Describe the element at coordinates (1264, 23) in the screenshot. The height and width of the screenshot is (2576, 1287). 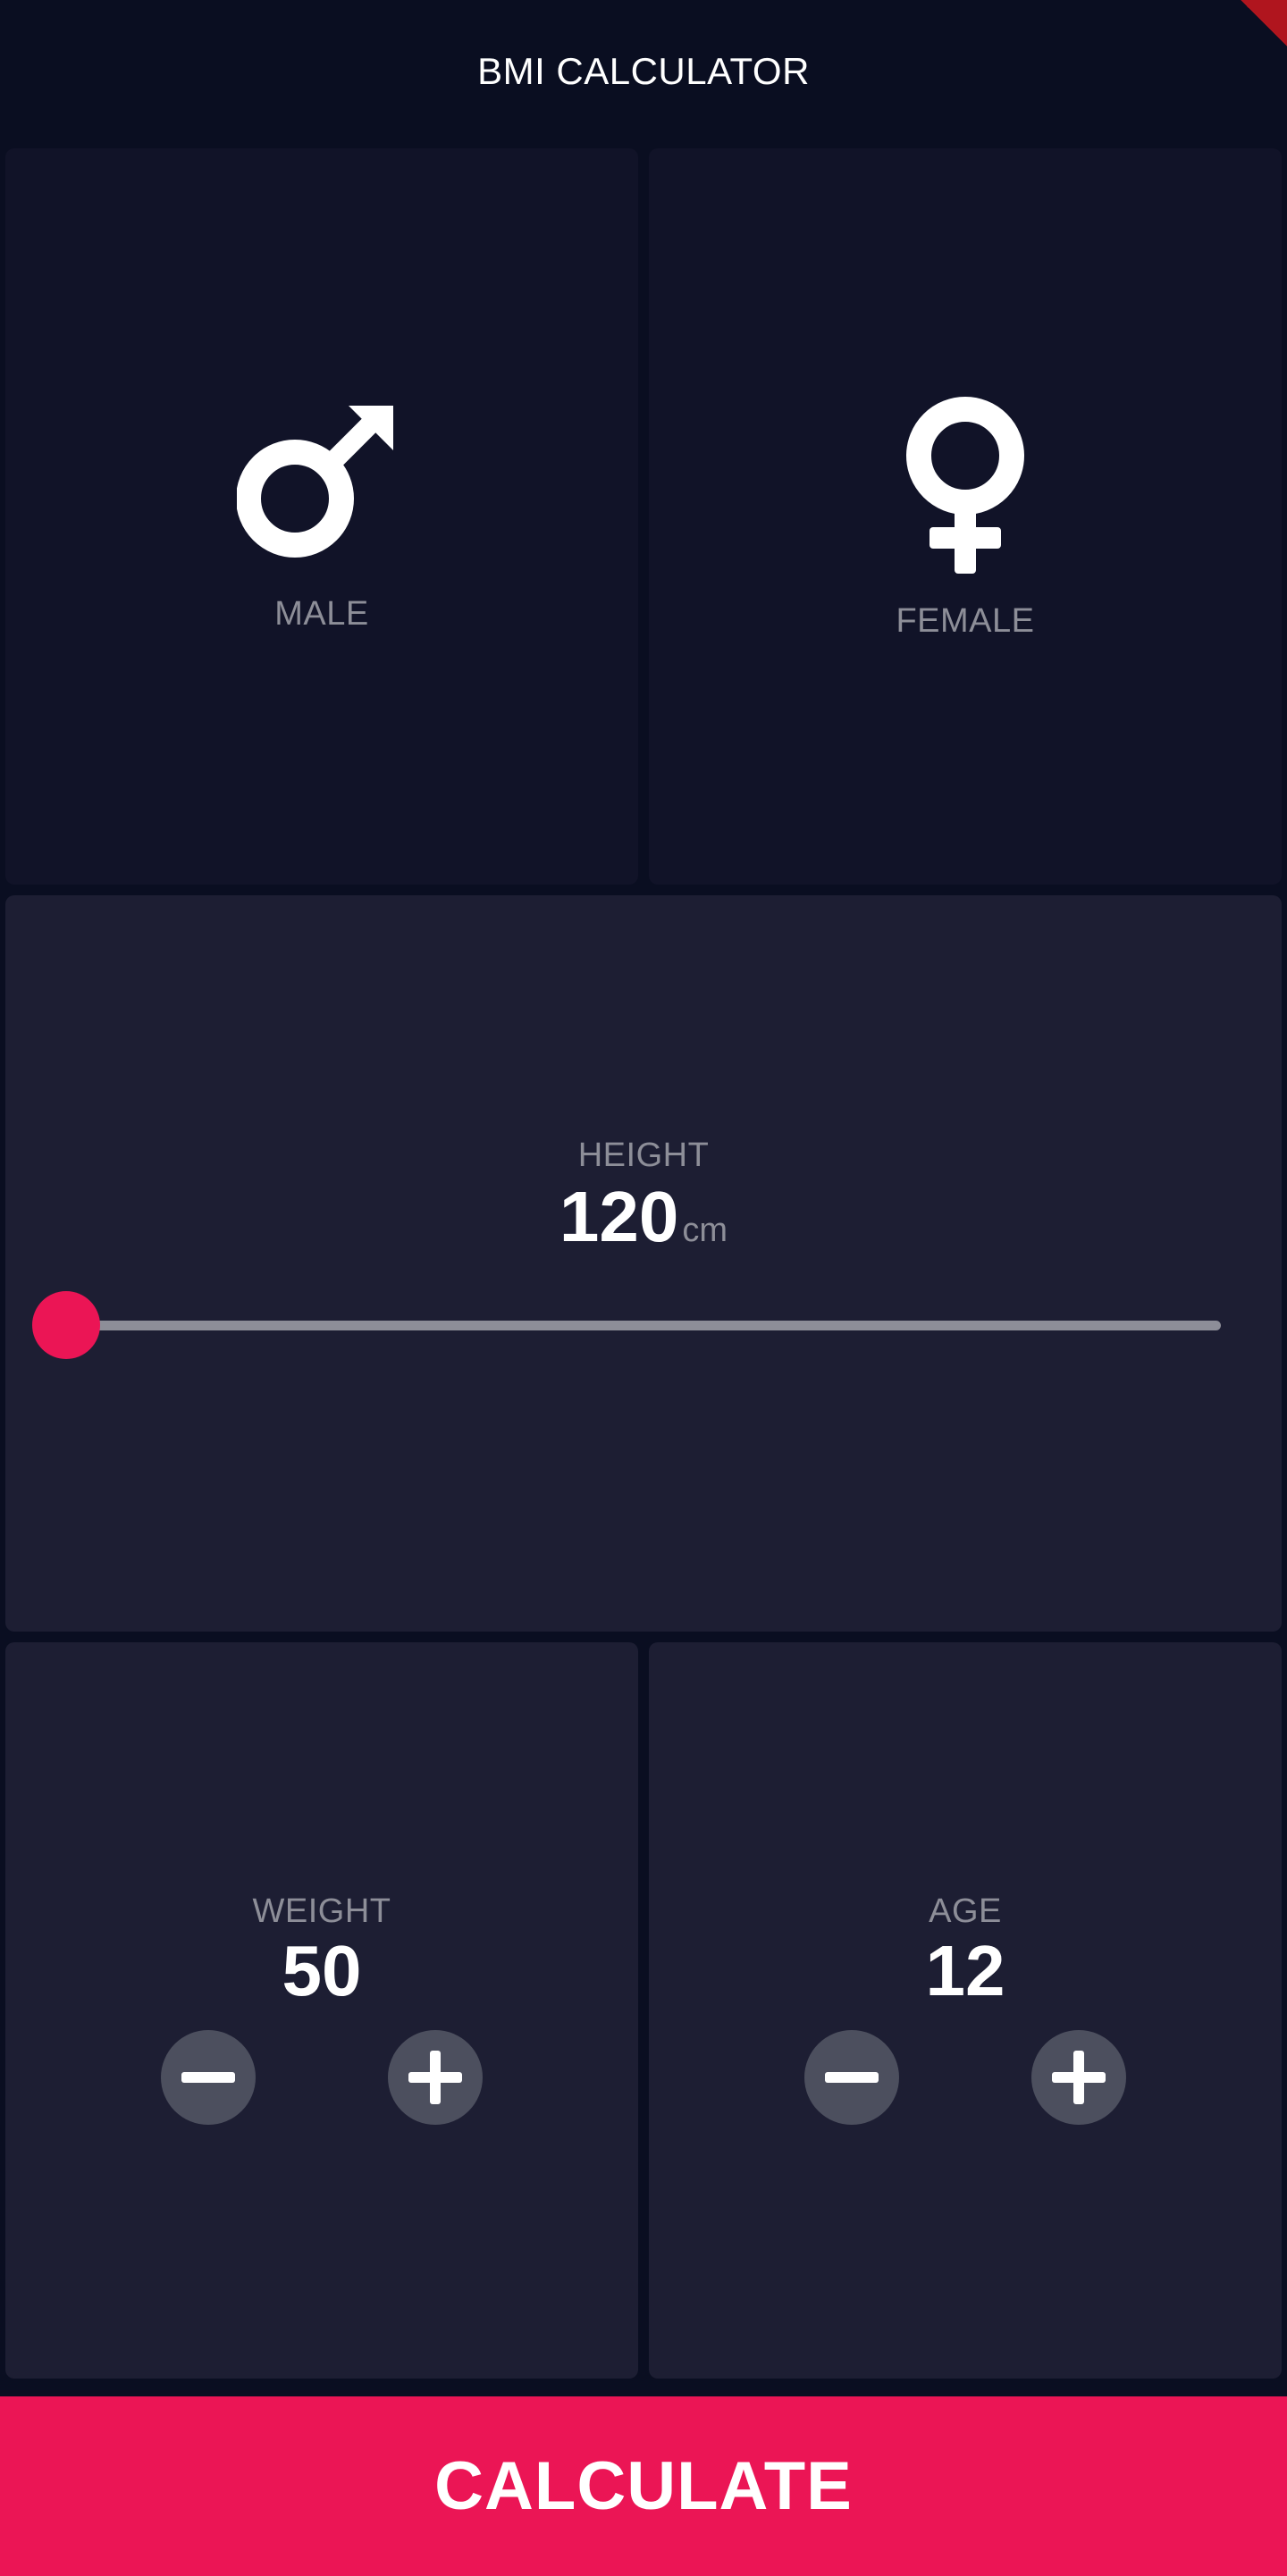
I see `debug-banner` at that location.